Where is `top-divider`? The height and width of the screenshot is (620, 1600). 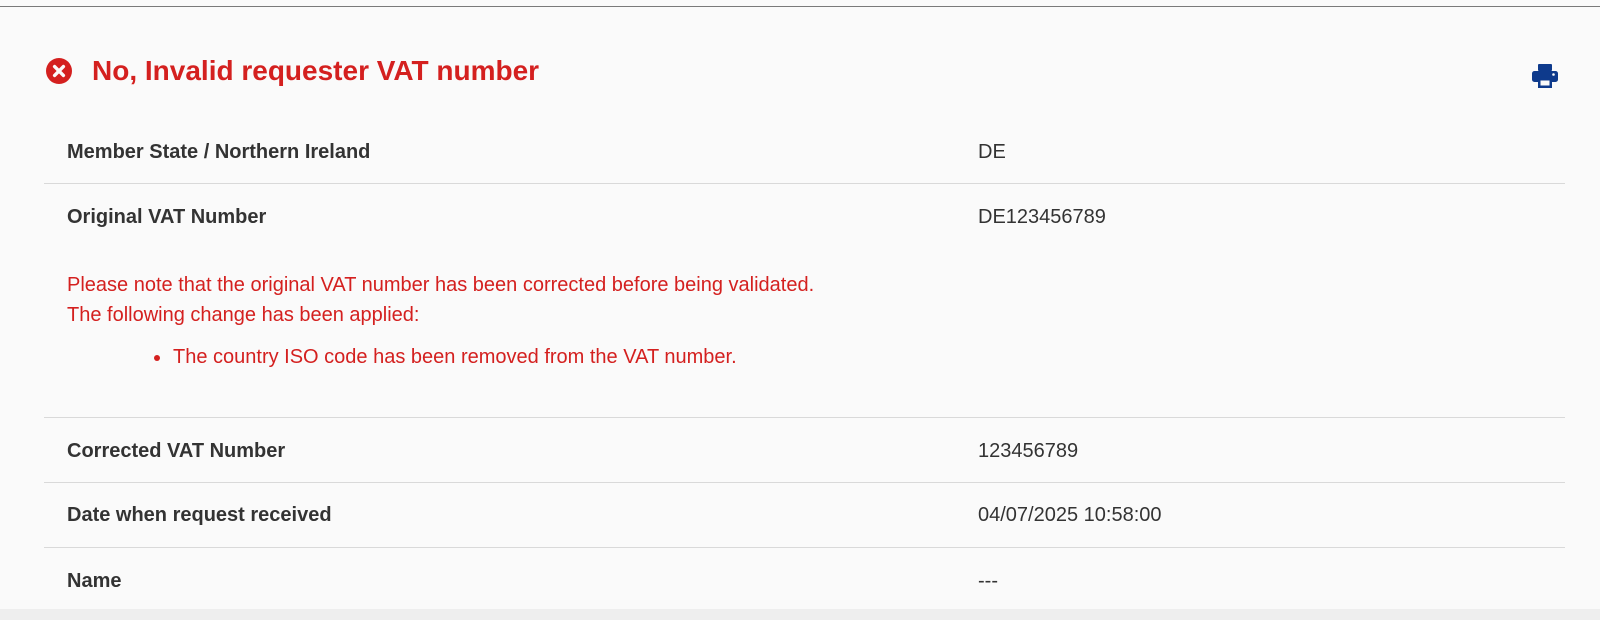 top-divider is located at coordinates (800, 3).